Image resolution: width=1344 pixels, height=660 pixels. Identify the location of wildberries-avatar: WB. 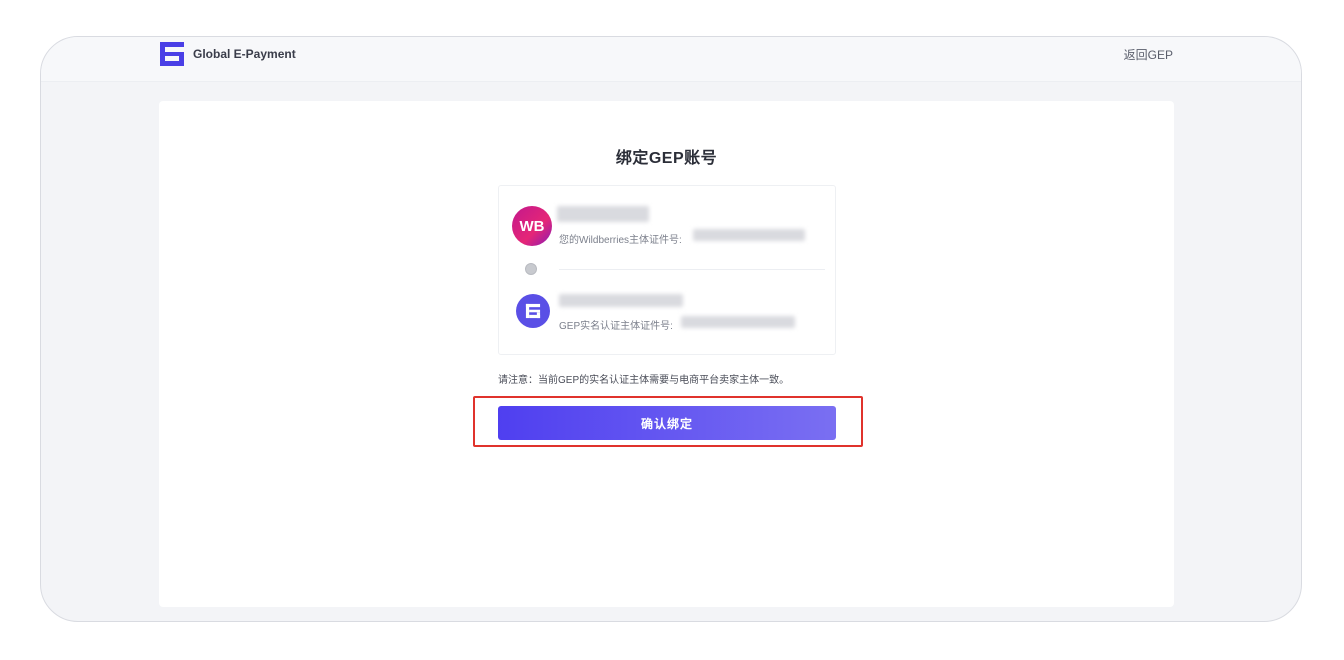
(532, 226).